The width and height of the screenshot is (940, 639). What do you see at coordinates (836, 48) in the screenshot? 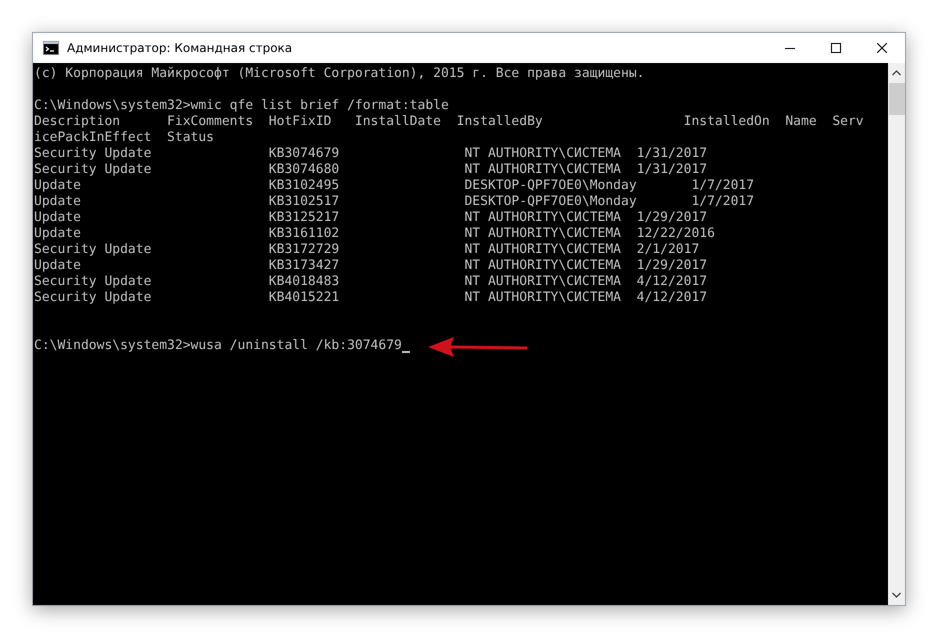
I see `maximize-icon` at bounding box center [836, 48].